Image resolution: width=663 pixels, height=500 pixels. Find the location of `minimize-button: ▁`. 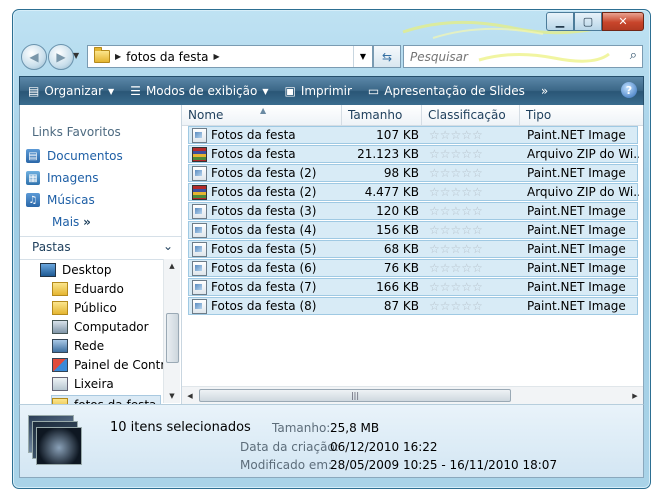

minimize-button: ▁ is located at coordinates (560, 21).